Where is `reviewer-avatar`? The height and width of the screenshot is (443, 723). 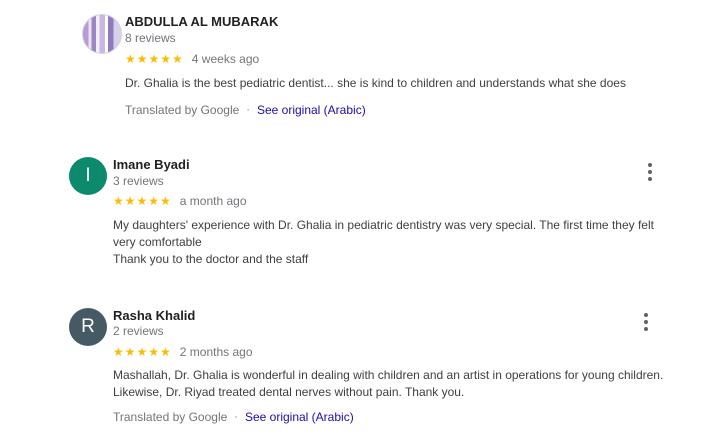
reviewer-avatar is located at coordinates (102, 34).